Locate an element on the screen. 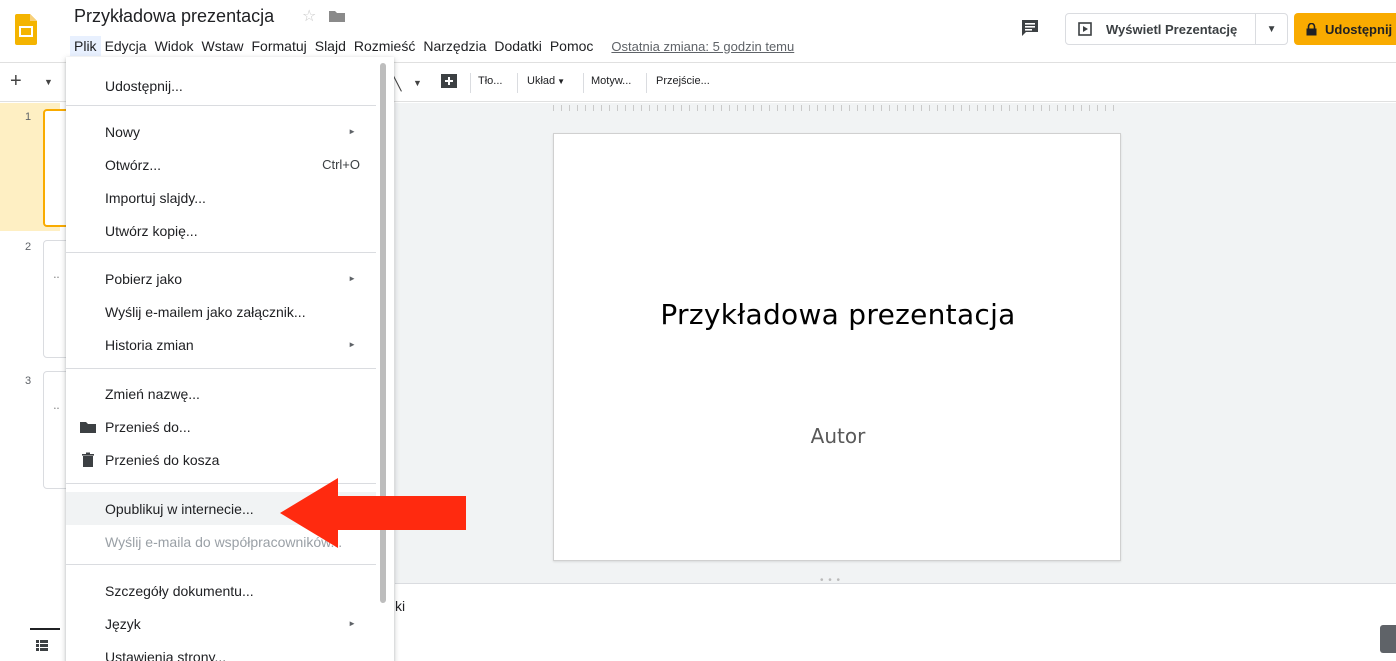 The image size is (1396, 661). document-title: Przykładowa prezentacja is located at coordinates (174, 16).